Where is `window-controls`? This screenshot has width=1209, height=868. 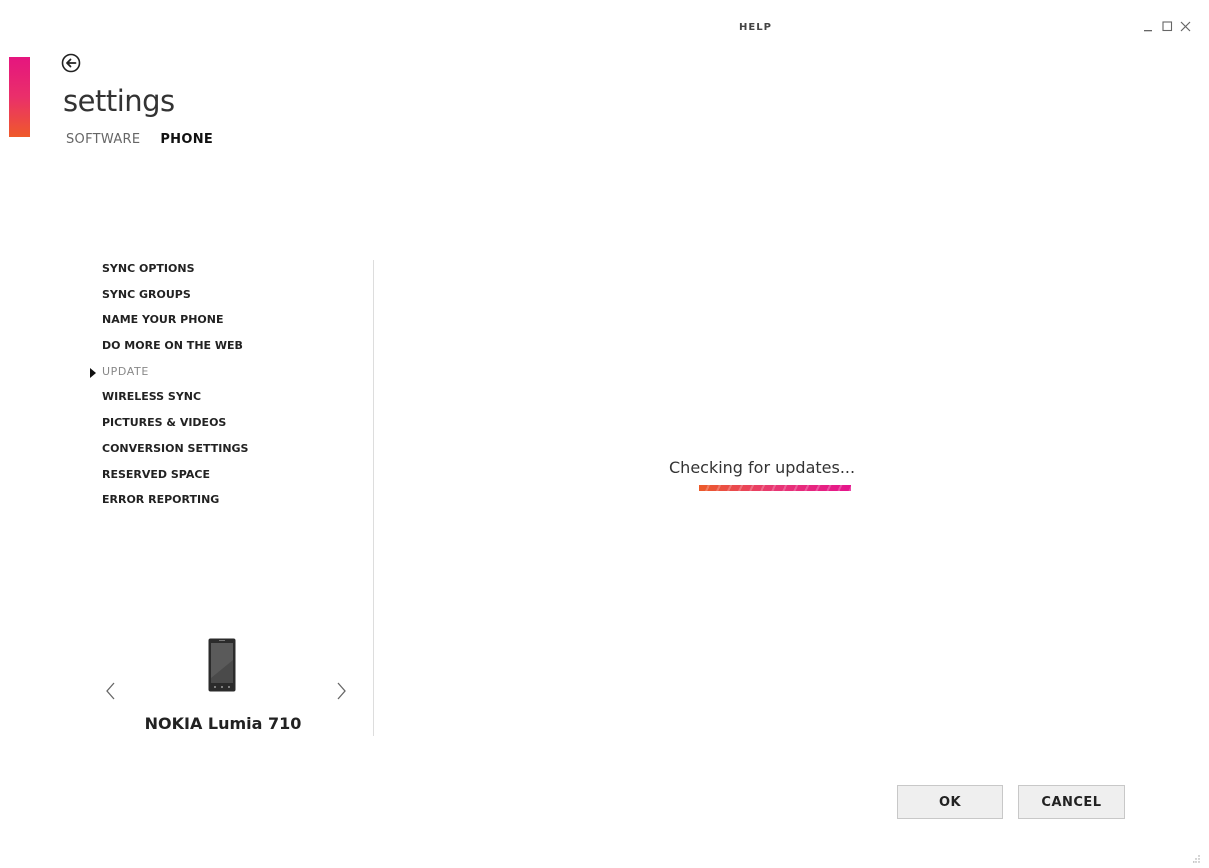
window-controls is located at coordinates (1167, 26).